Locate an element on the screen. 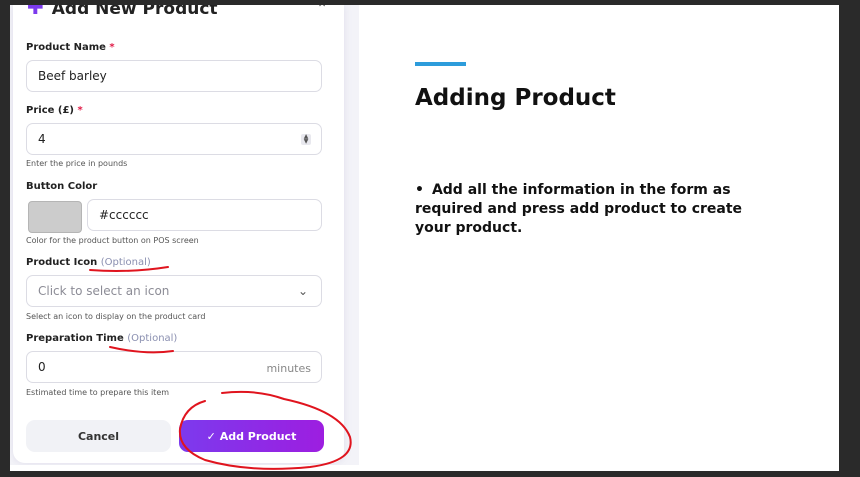  cancel-button: Cancel is located at coordinates (98, 436).